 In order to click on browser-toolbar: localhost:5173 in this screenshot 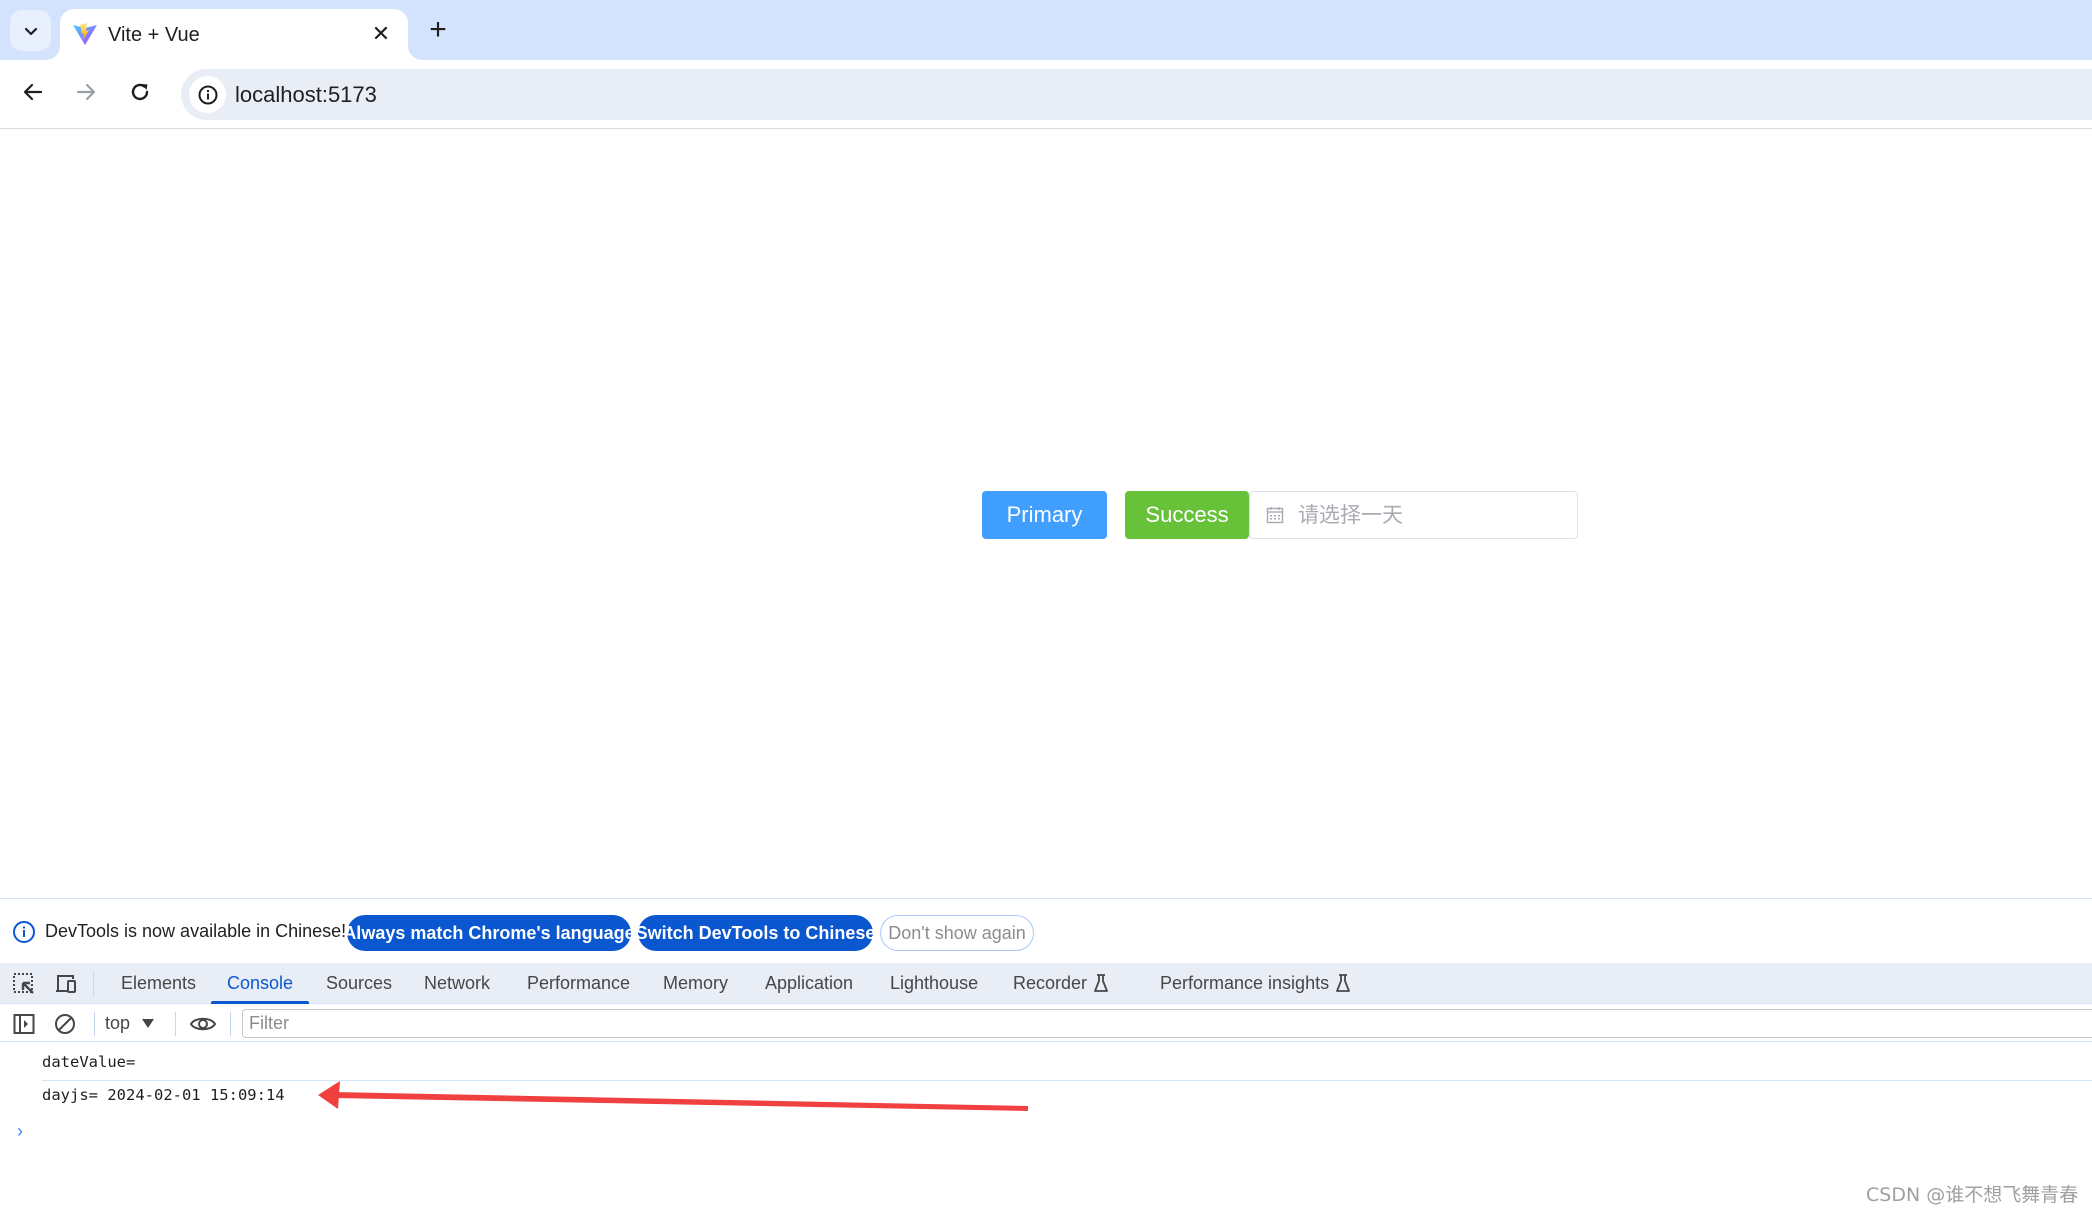, I will do `click(1046, 94)`.